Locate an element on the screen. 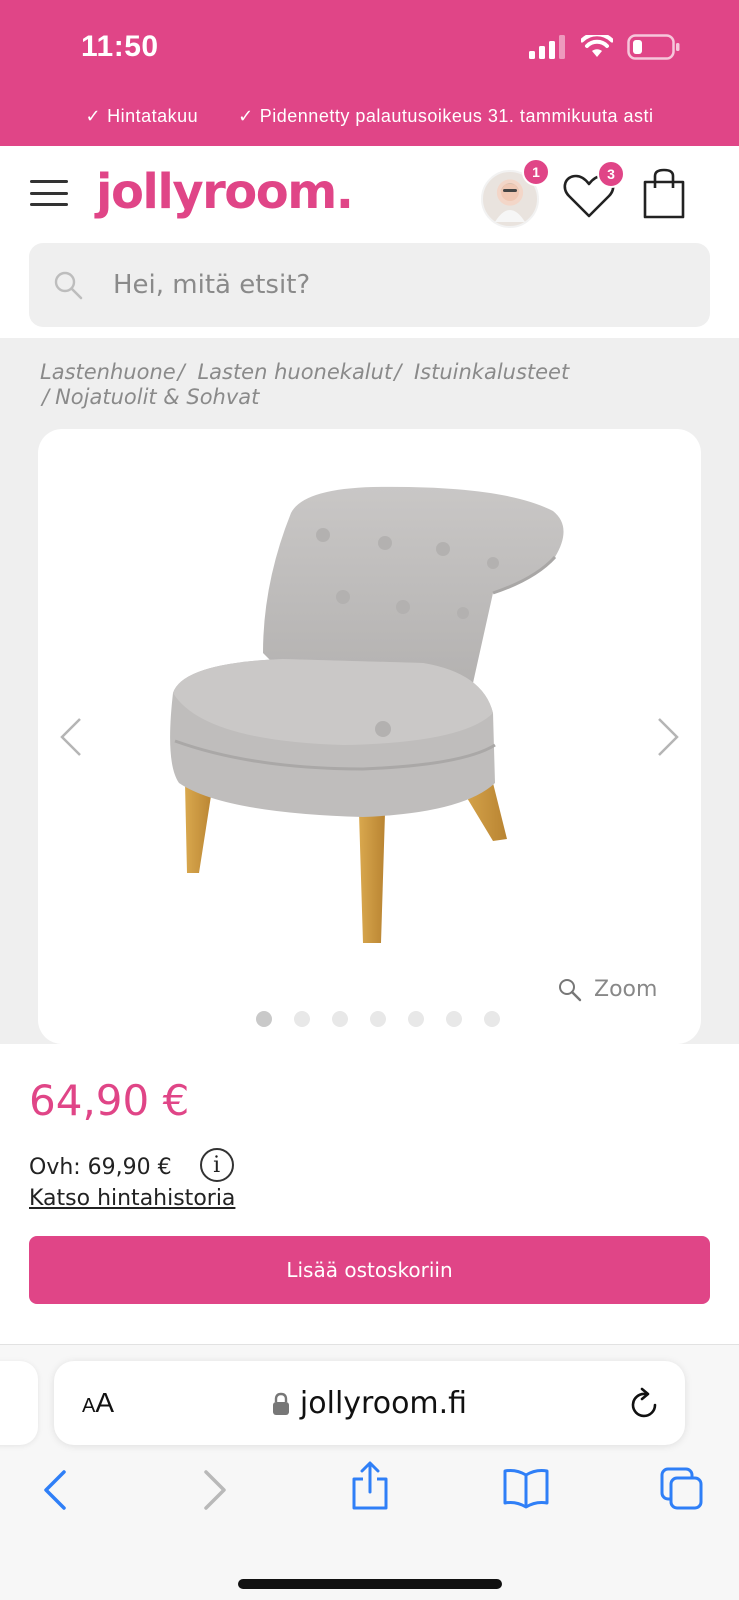 This screenshot has width=739, height=1600. add-to-cart-button: Lisää ostoskoriin is located at coordinates (369, 1270).